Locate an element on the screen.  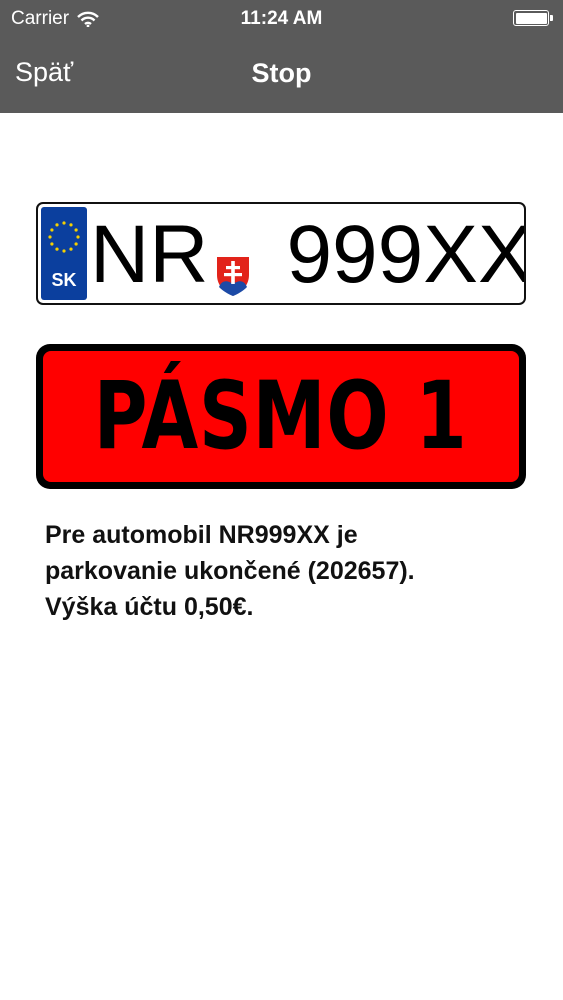
plate-serial: 999XX is located at coordinates (406, 254).